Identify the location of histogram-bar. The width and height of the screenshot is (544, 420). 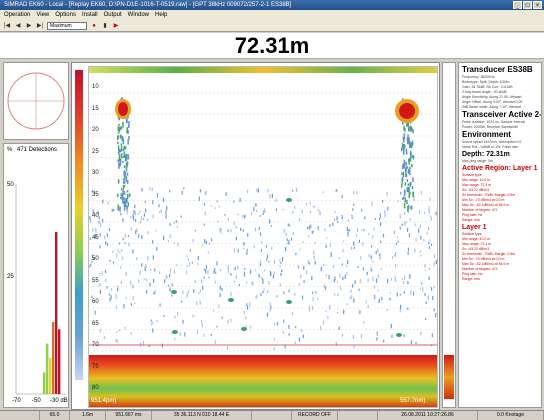
(50, 376).